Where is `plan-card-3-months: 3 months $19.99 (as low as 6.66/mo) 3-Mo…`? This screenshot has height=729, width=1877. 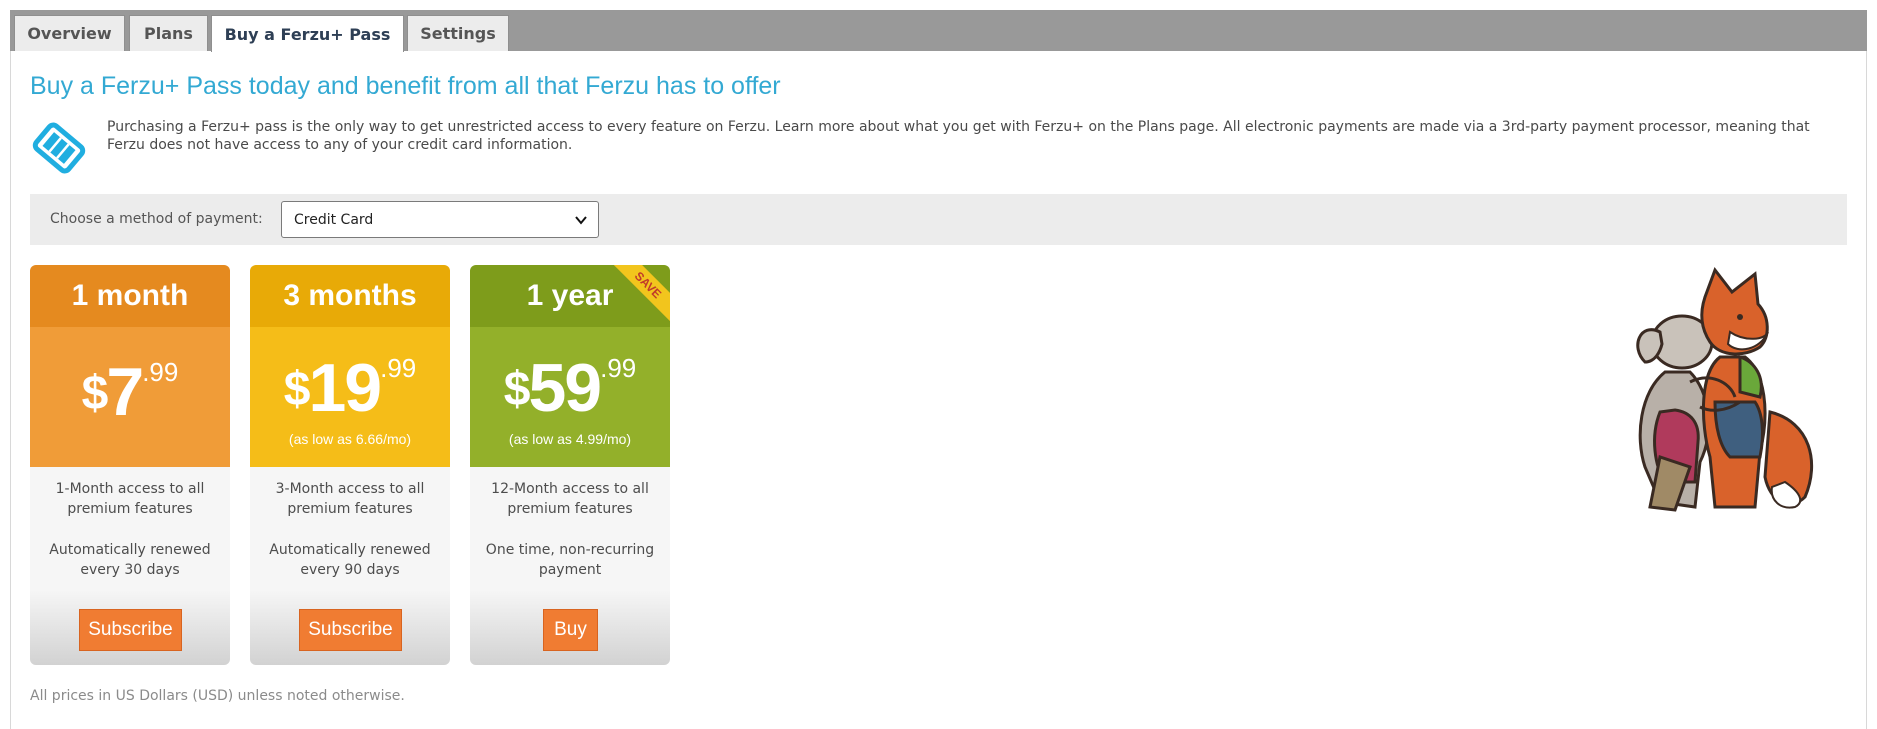 plan-card-3-months: 3 months $19.99 (as low as 6.66/mo) 3-Mo… is located at coordinates (350, 465).